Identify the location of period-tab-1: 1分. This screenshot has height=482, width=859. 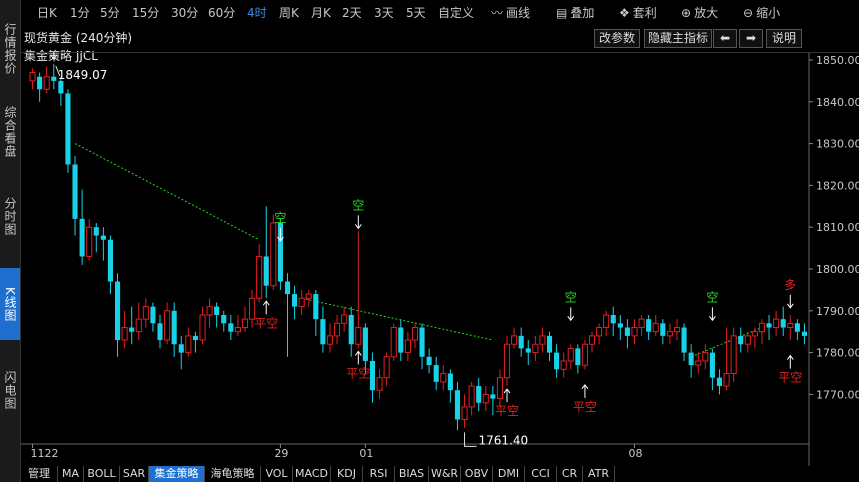
(80, 12).